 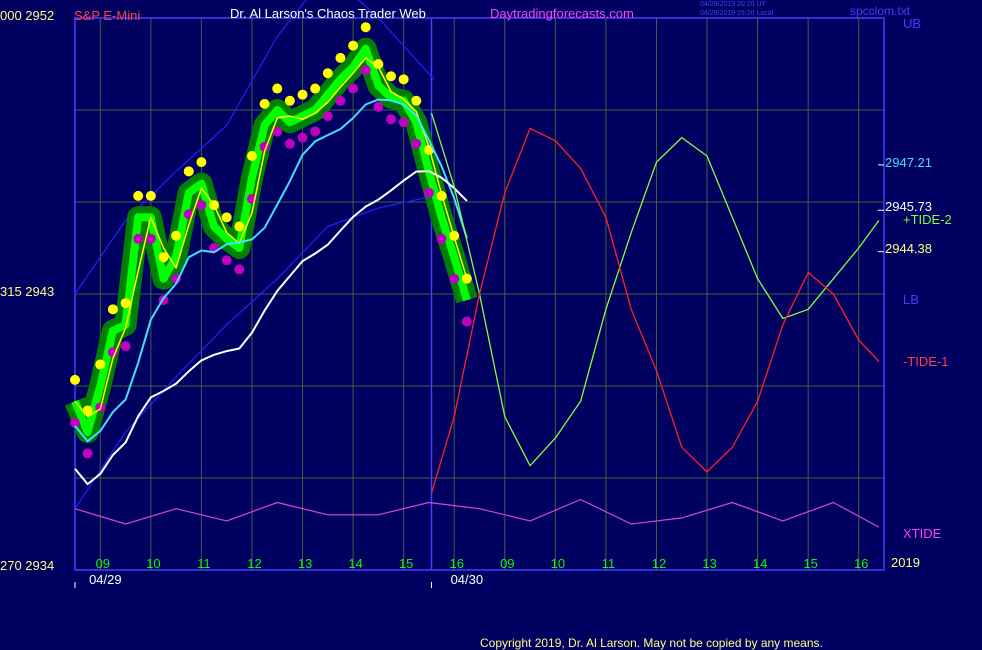 What do you see at coordinates (912, 23) in the screenshot?
I see `ub-label: UB` at bounding box center [912, 23].